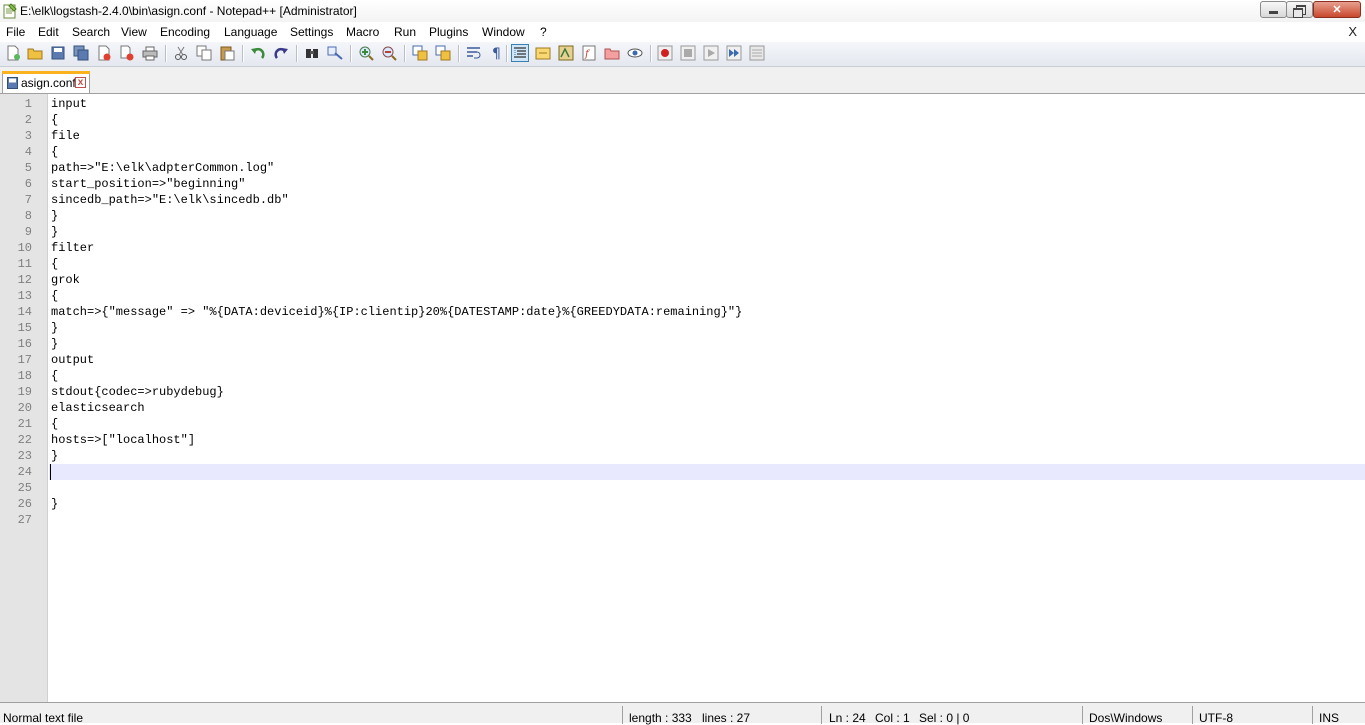  I want to click on line-number: 27, so click(24, 520).